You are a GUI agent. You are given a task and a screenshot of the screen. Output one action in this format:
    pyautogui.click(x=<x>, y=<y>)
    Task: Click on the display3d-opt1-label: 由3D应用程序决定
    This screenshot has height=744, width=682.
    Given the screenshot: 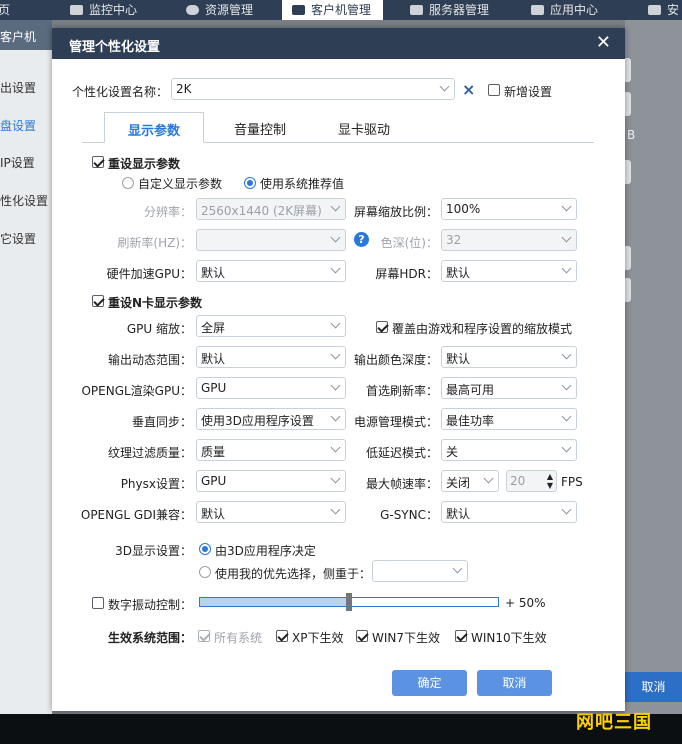 What is the action you would take?
    pyautogui.click(x=265, y=551)
    